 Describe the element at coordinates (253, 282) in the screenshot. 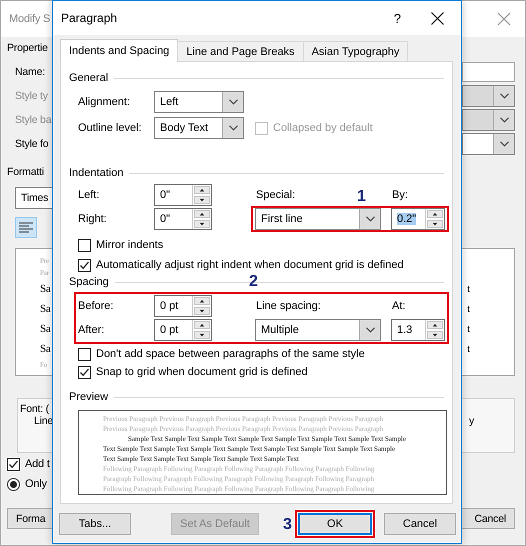

I see `step-number: 2` at that location.